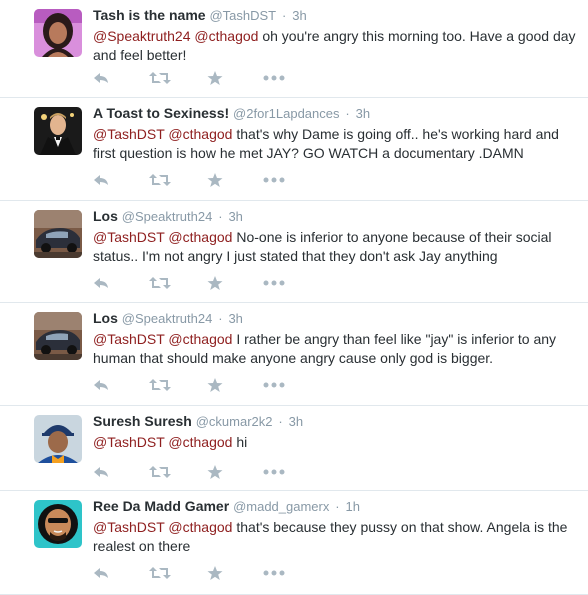  I want to click on tweet-author-name: Ree Da Madd Gamer, so click(161, 506).